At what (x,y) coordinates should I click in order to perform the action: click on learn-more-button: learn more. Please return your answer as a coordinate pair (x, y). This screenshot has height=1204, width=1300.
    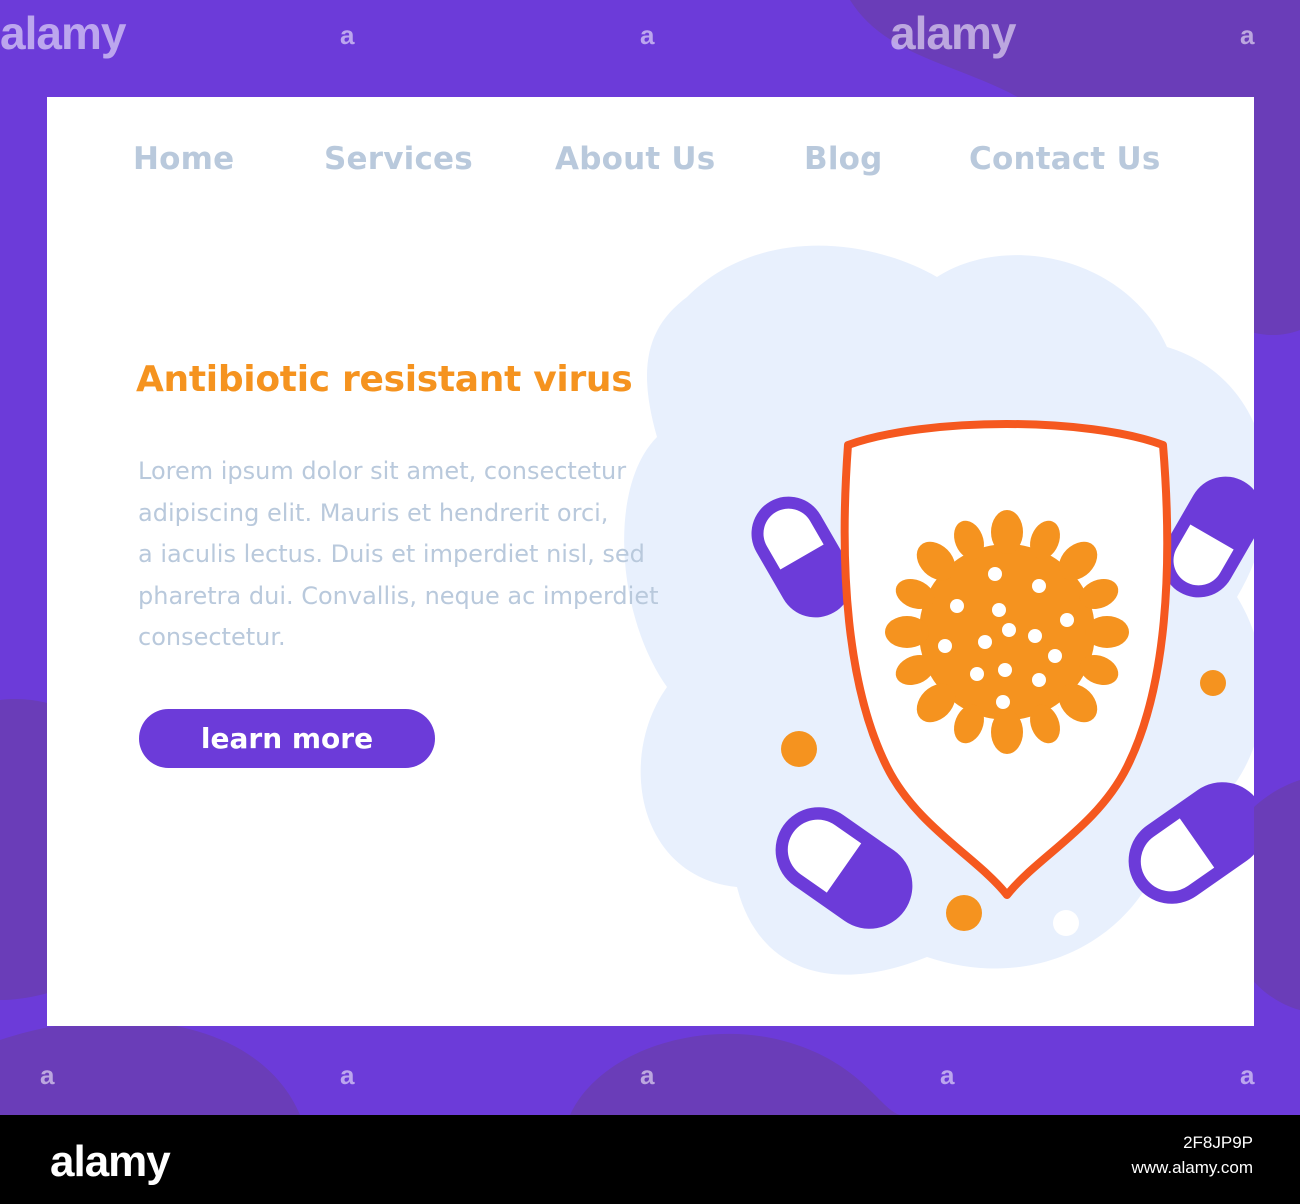
    Looking at the image, I should click on (287, 738).